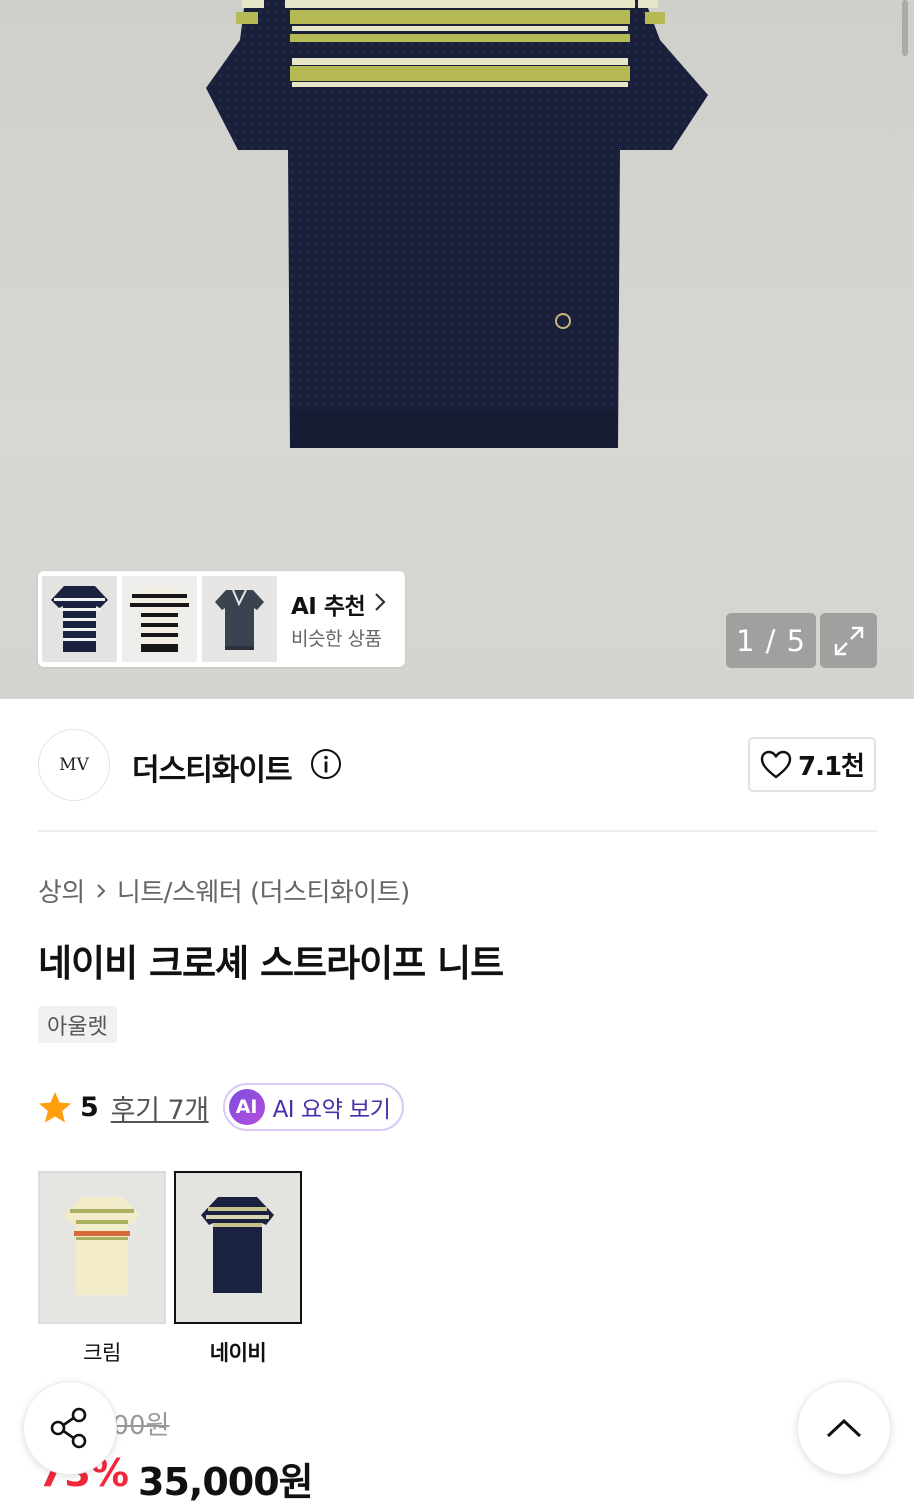 This screenshot has height=1506, width=914. What do you see at coordinates (61, 890) in the screenshot?
I see `breadcrumb-category: 상의` at bounding box center [61, 890].